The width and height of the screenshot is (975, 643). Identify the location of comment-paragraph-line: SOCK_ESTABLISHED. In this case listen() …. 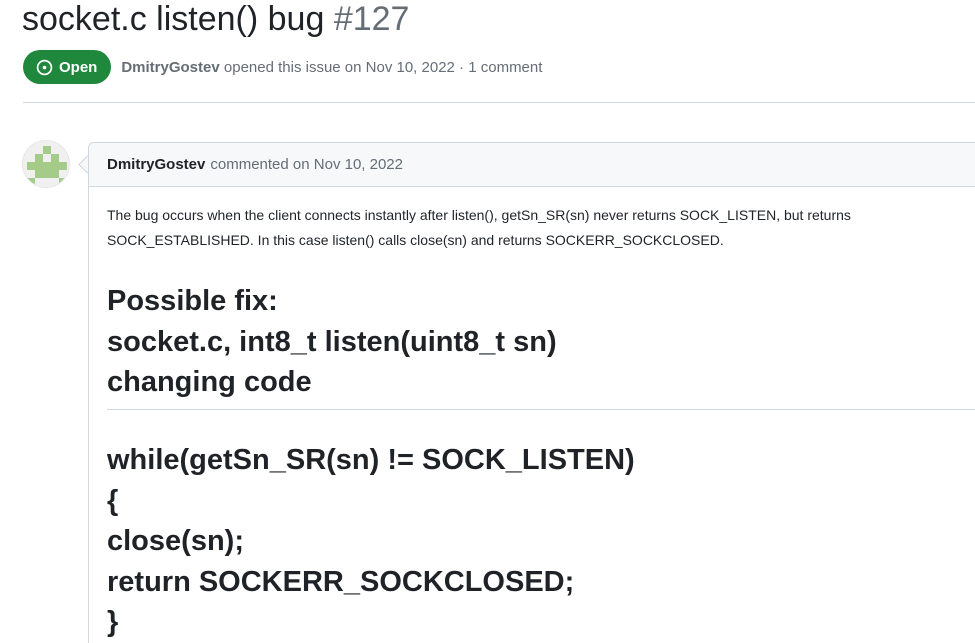
(415, 240).